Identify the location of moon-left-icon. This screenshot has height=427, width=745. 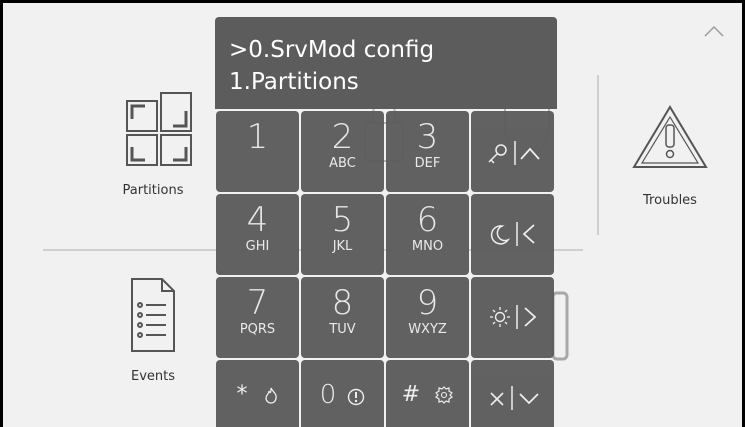
(512, 234).